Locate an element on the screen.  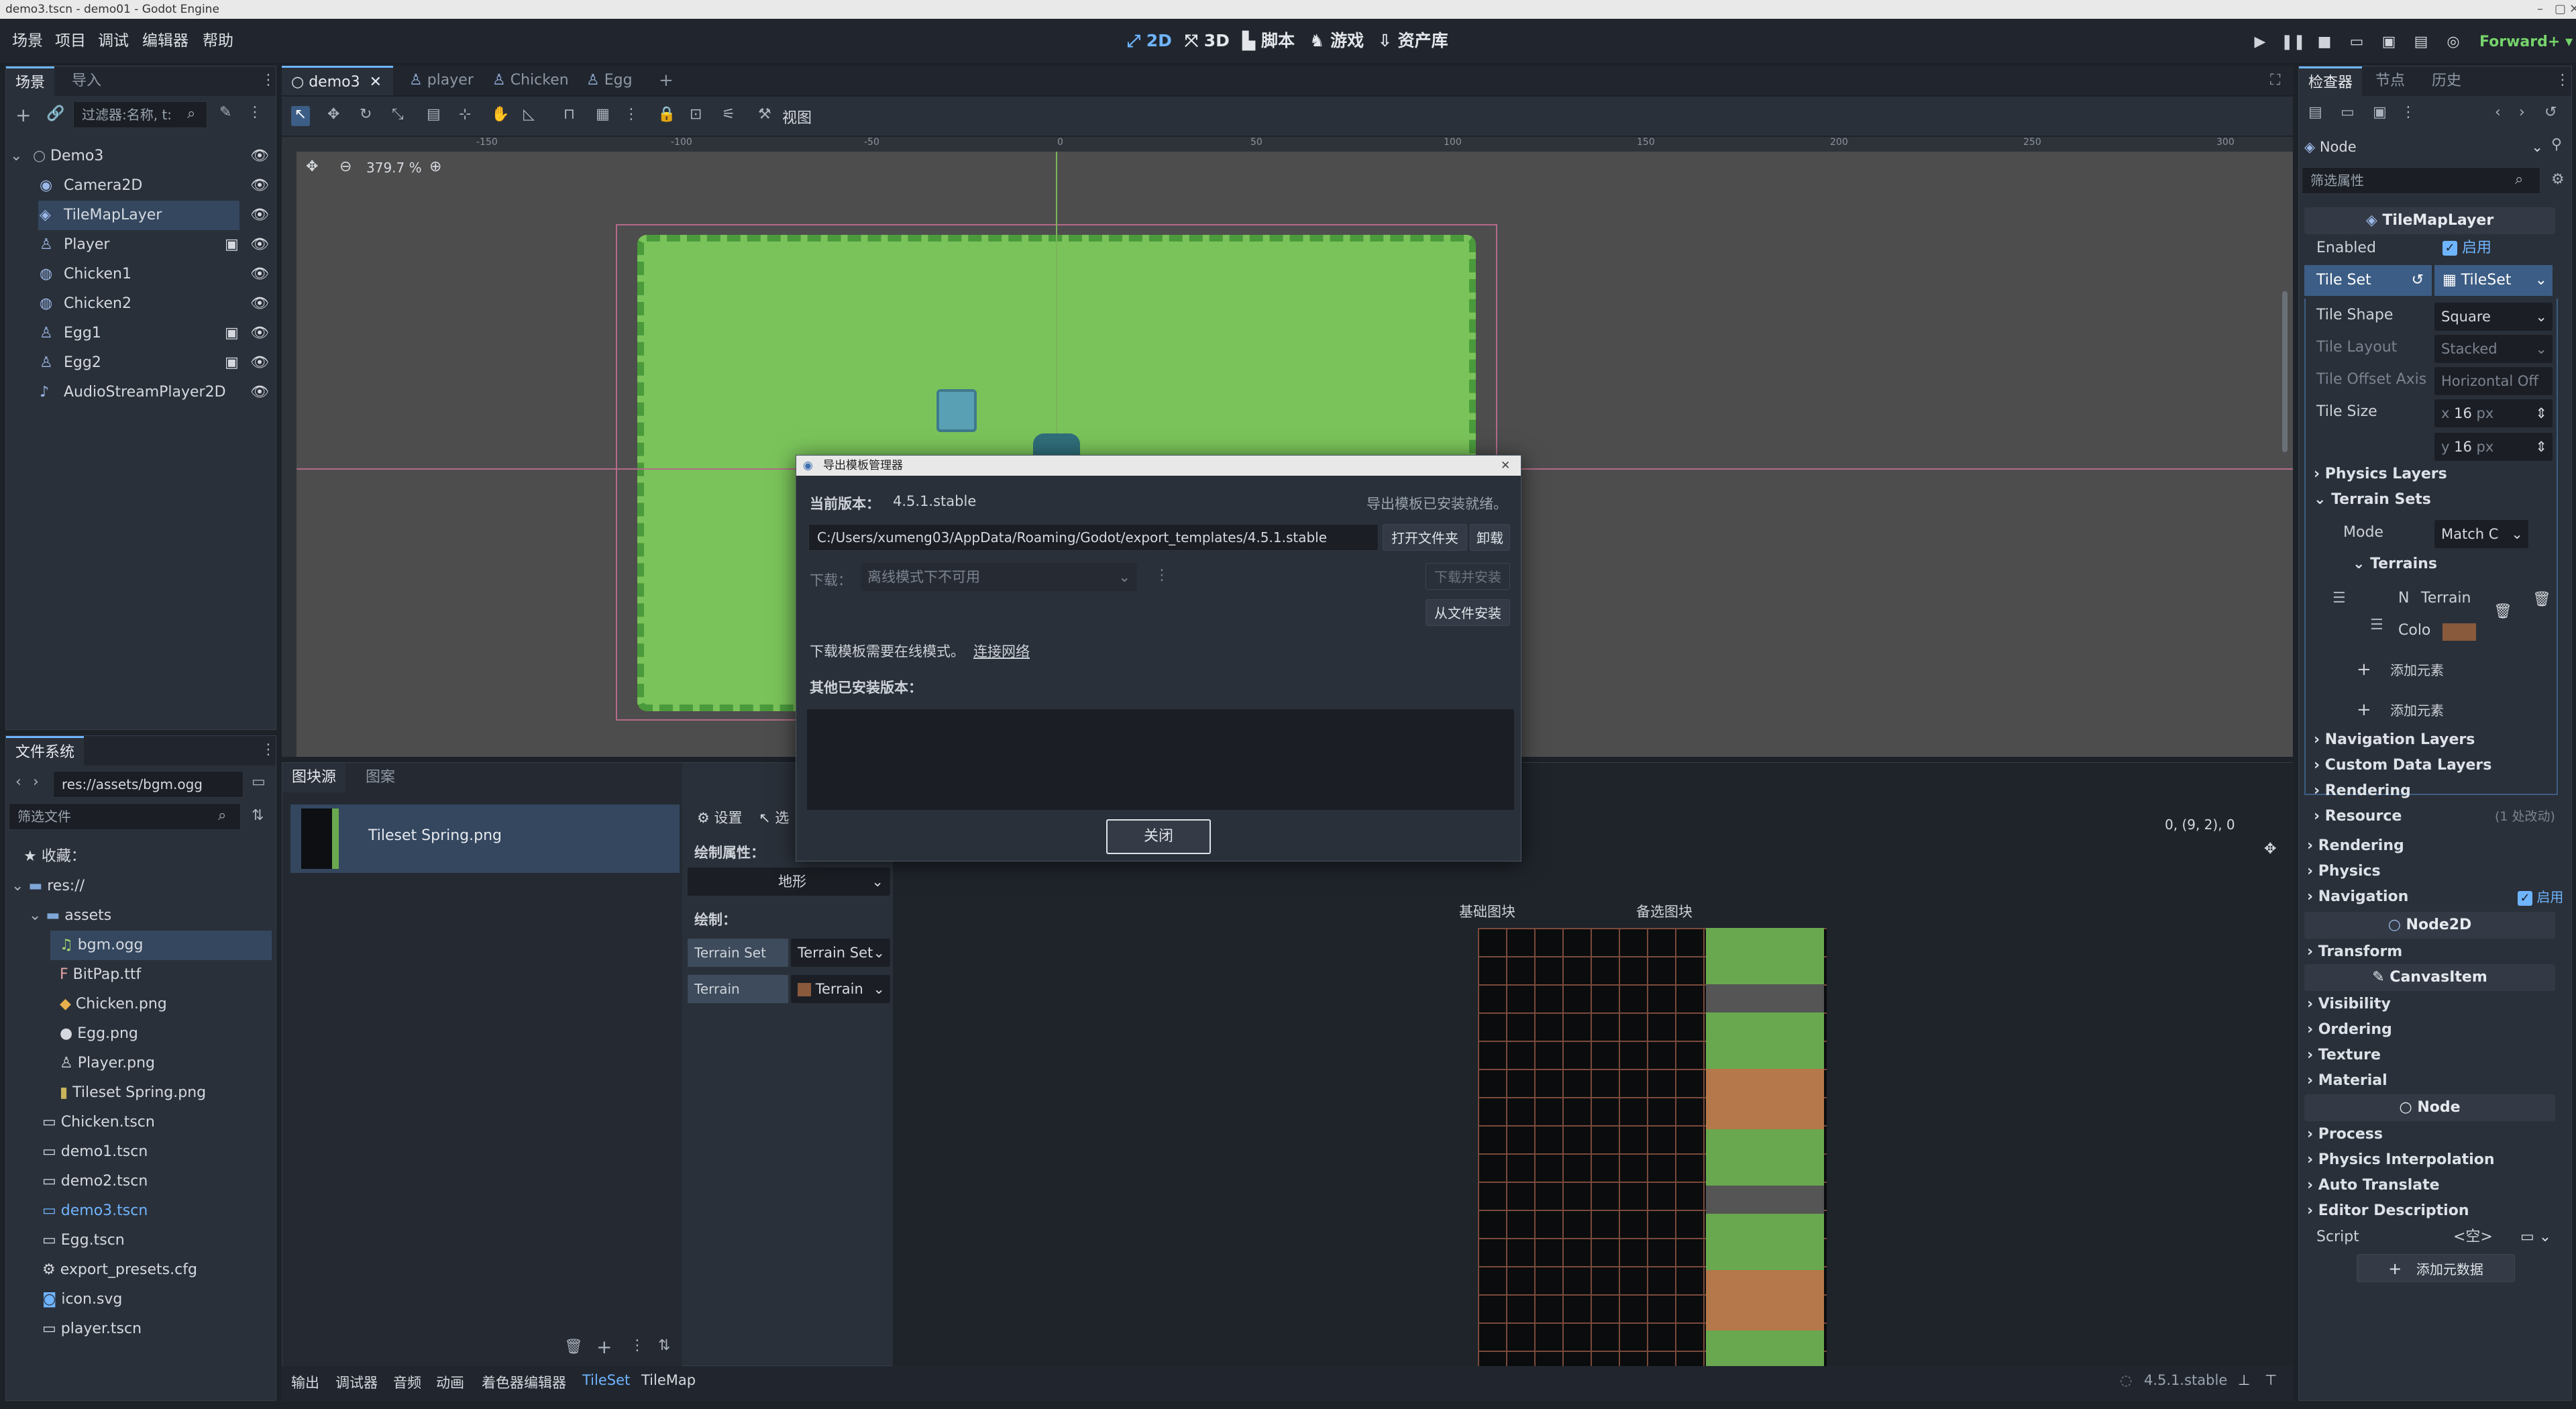
prop-tile-offset-select: Horizontal Off is located at coordinates (2493, 381).